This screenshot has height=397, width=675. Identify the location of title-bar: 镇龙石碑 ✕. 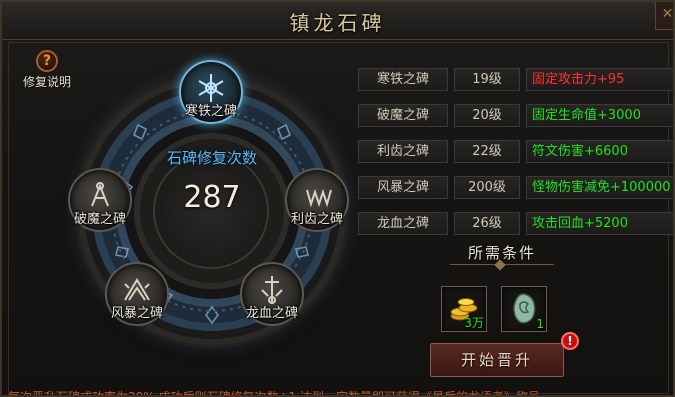
(337, 21).